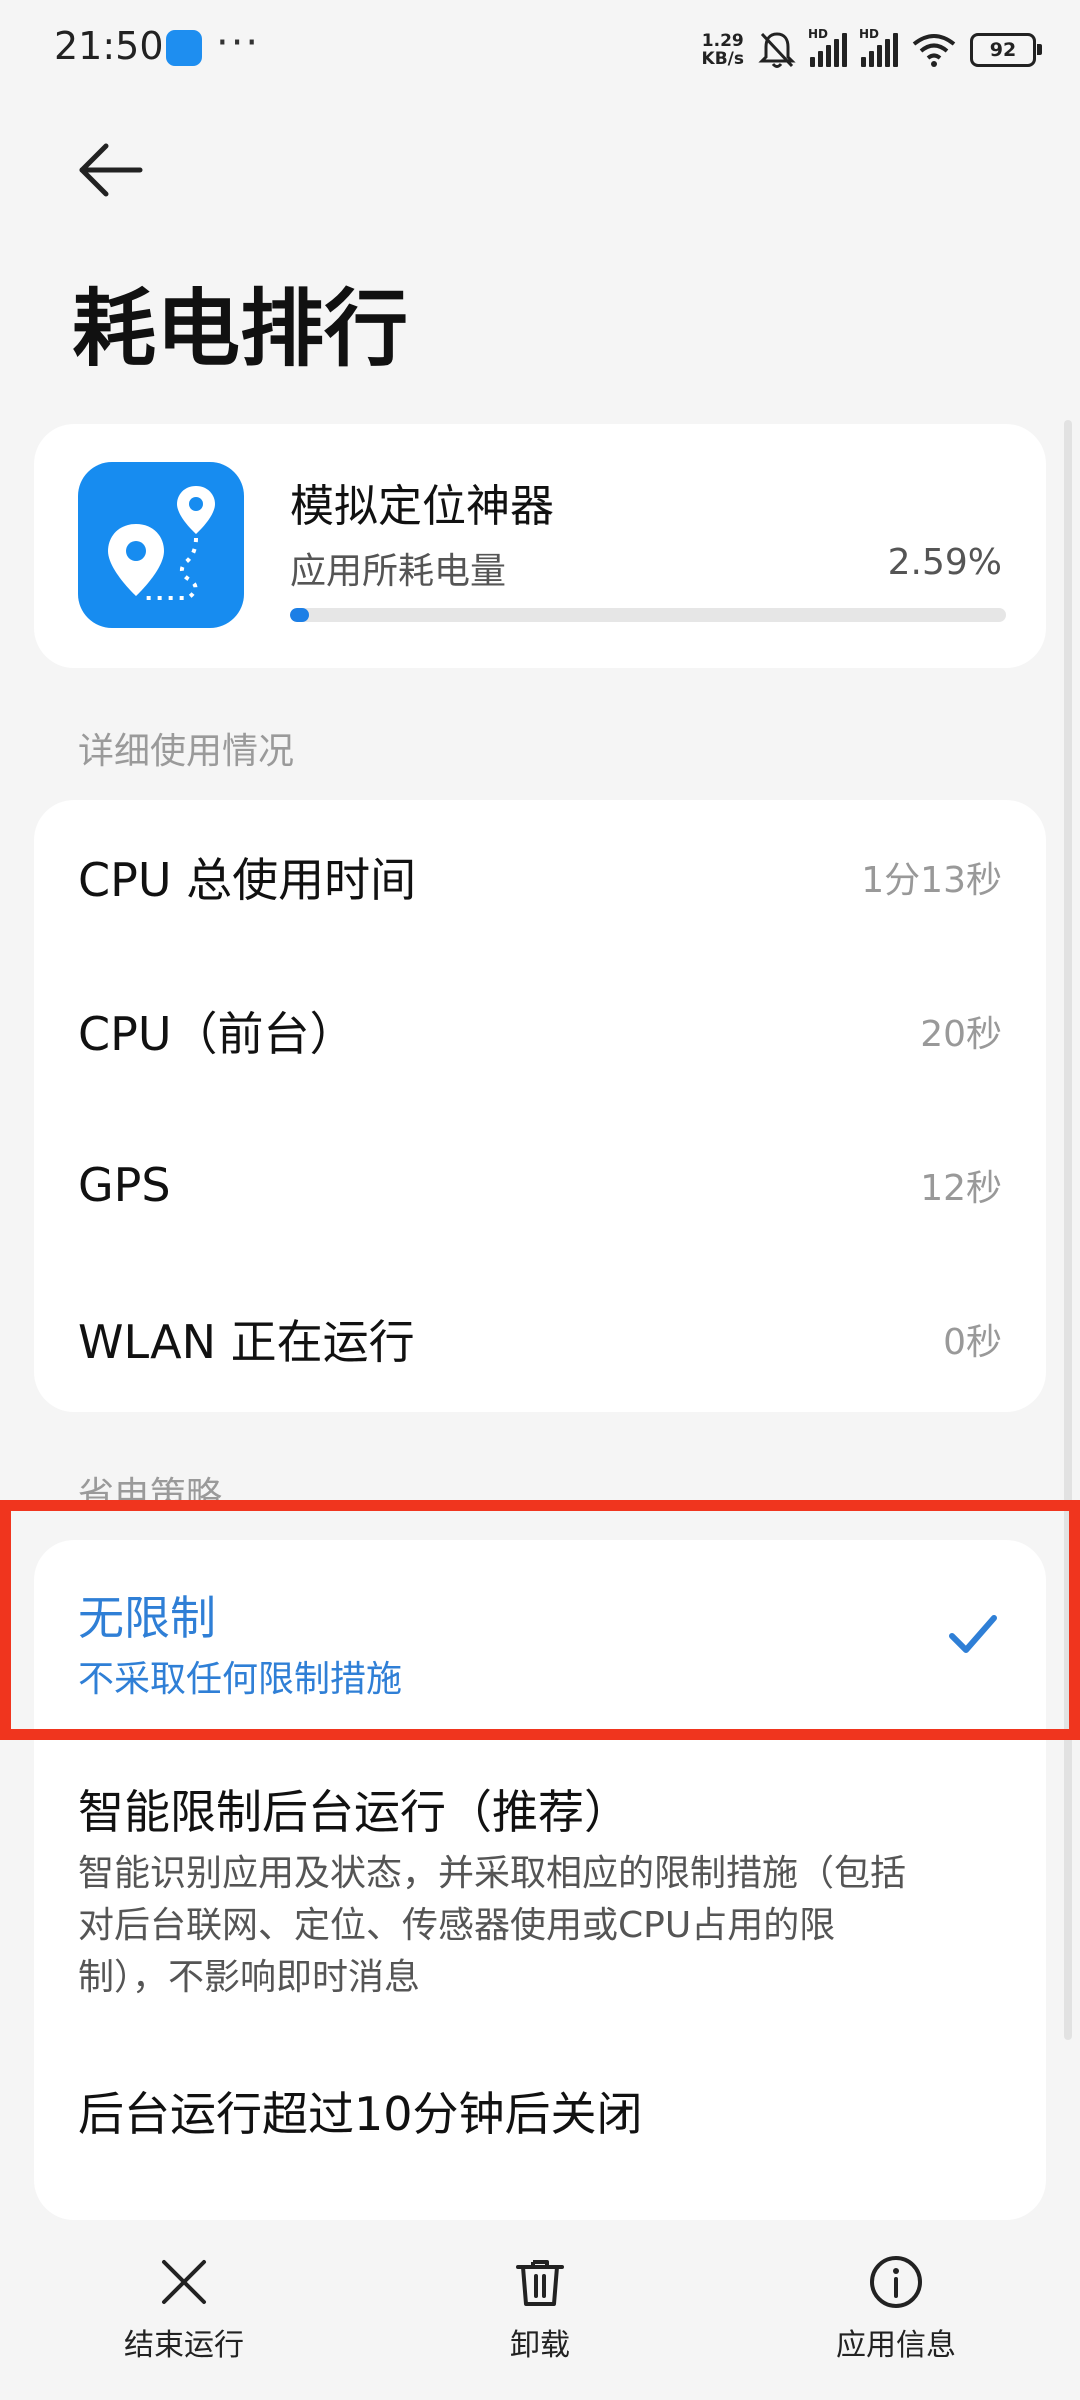 This screenshot has width=1080, height=2400. I want to click on network-speed-value: 1.29, so click(722, 41).